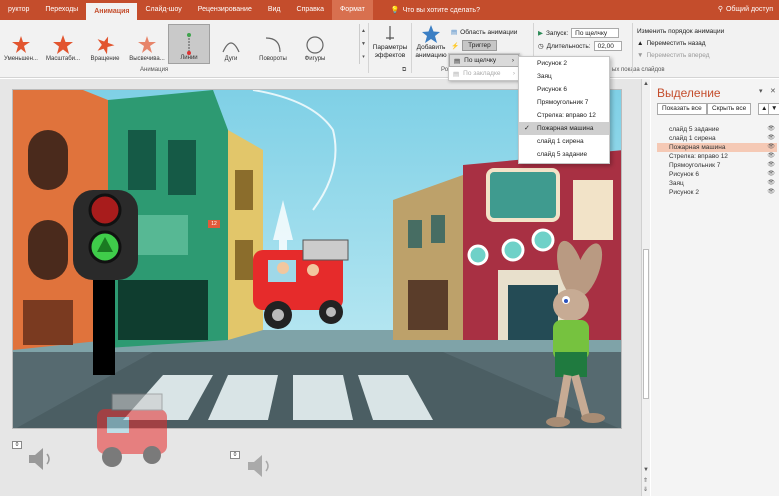 The image size is (779, 496). I want to click on menu-item-icon: ▤, so click(456, 74).